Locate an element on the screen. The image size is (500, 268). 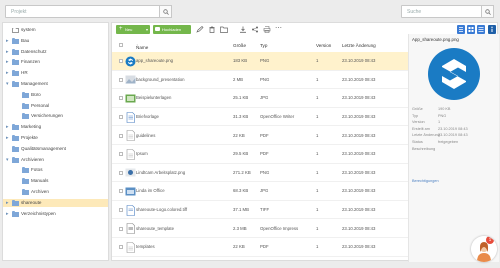
property-value: freigegeben is located at coordinates (448, 142).